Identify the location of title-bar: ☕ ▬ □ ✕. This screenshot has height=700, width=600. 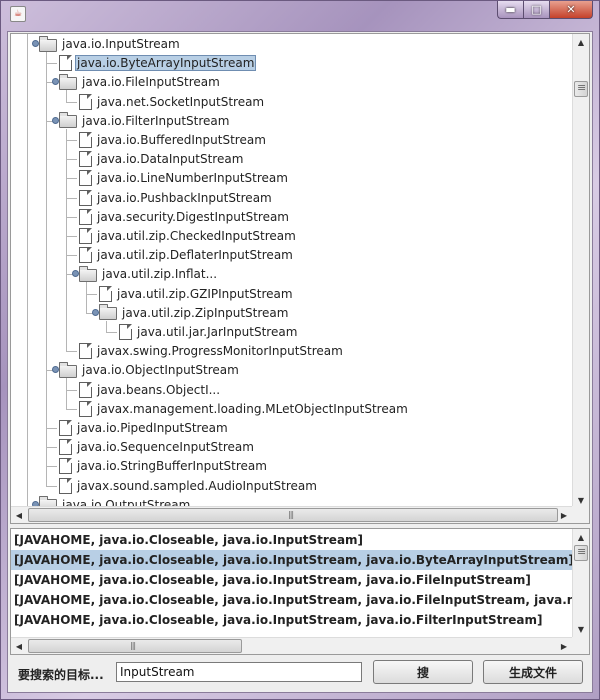
(300, 13).